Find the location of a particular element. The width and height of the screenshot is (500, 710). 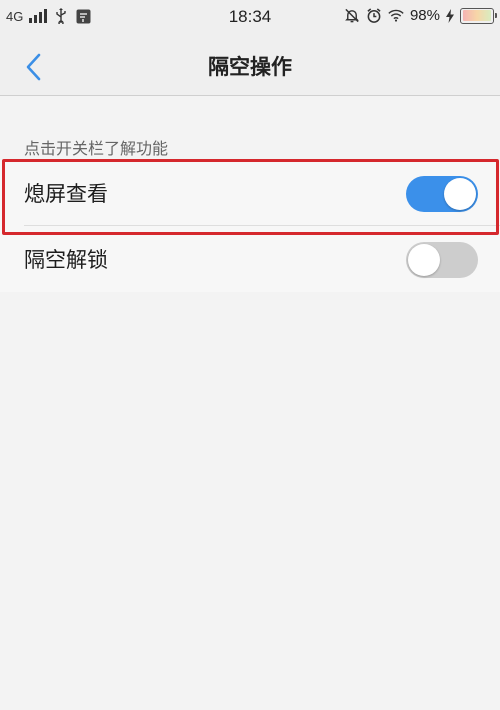

air-unlock-toggle is located at coordinates (442, 260).